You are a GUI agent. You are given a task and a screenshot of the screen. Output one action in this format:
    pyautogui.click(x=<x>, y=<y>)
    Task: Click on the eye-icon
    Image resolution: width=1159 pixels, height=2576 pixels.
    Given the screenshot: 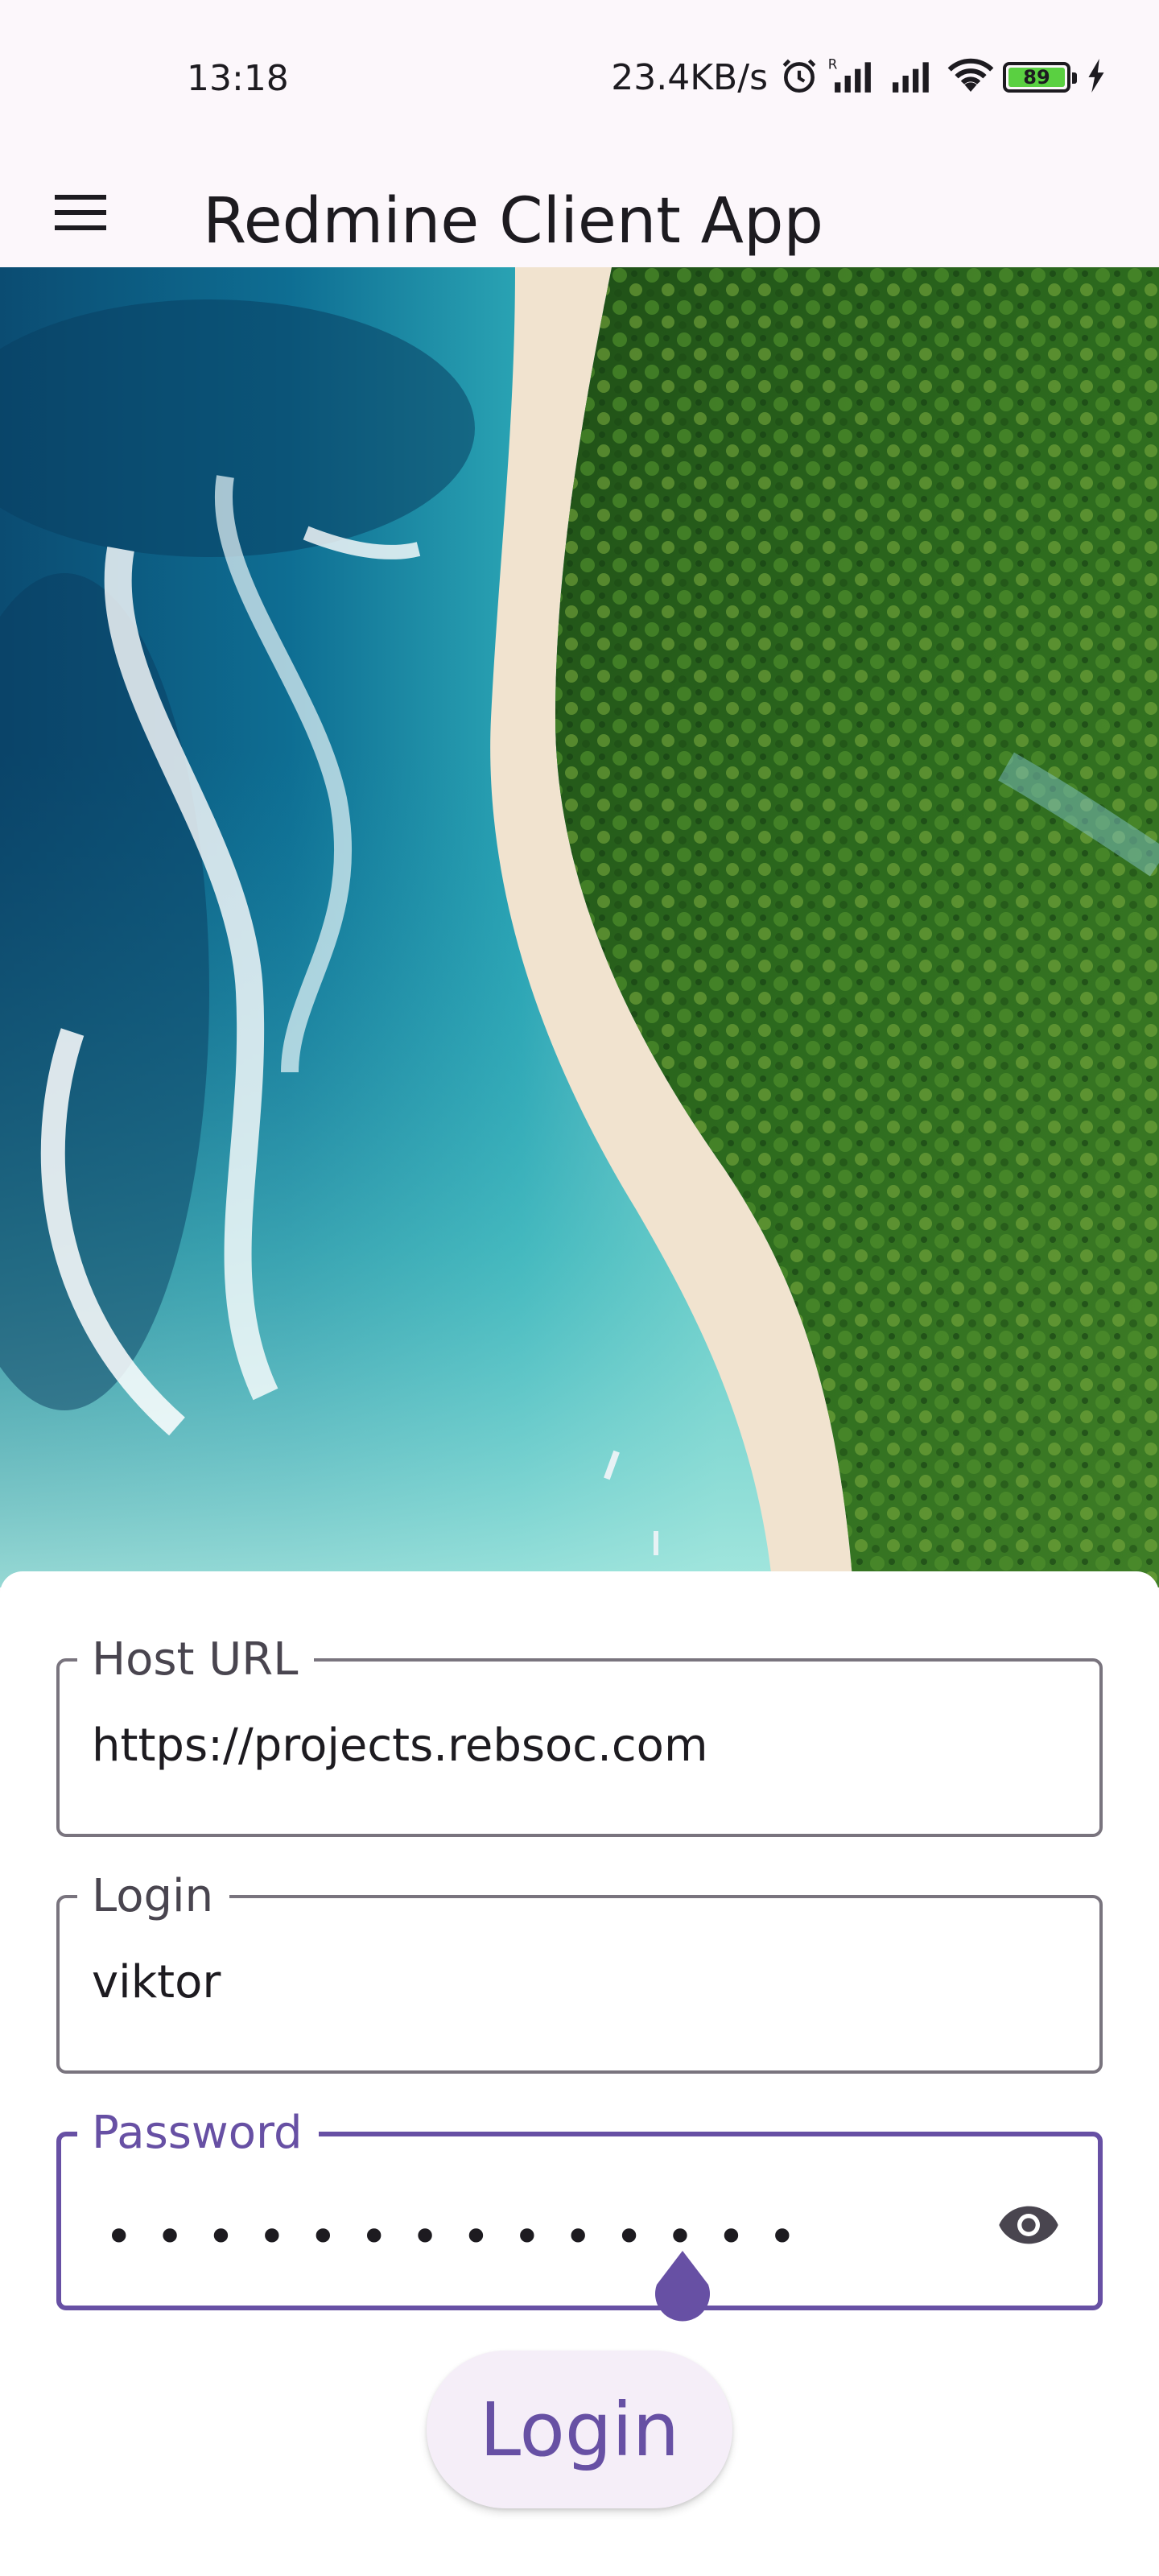 What is the action you would take?
    pyautogui.click(x=1028, y=2226)
    